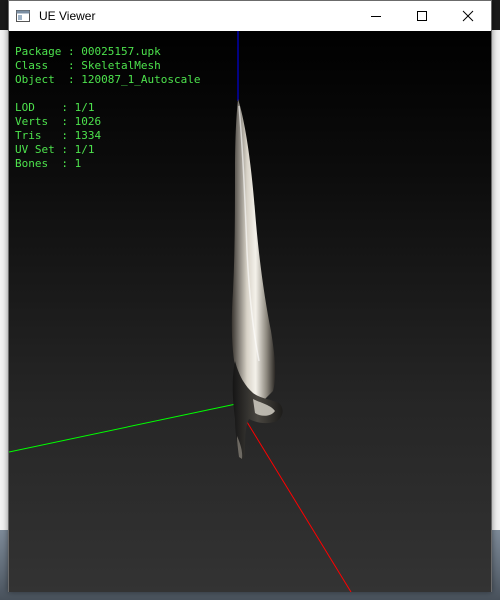  I want to click on info-label: Class, so click(32, 65).